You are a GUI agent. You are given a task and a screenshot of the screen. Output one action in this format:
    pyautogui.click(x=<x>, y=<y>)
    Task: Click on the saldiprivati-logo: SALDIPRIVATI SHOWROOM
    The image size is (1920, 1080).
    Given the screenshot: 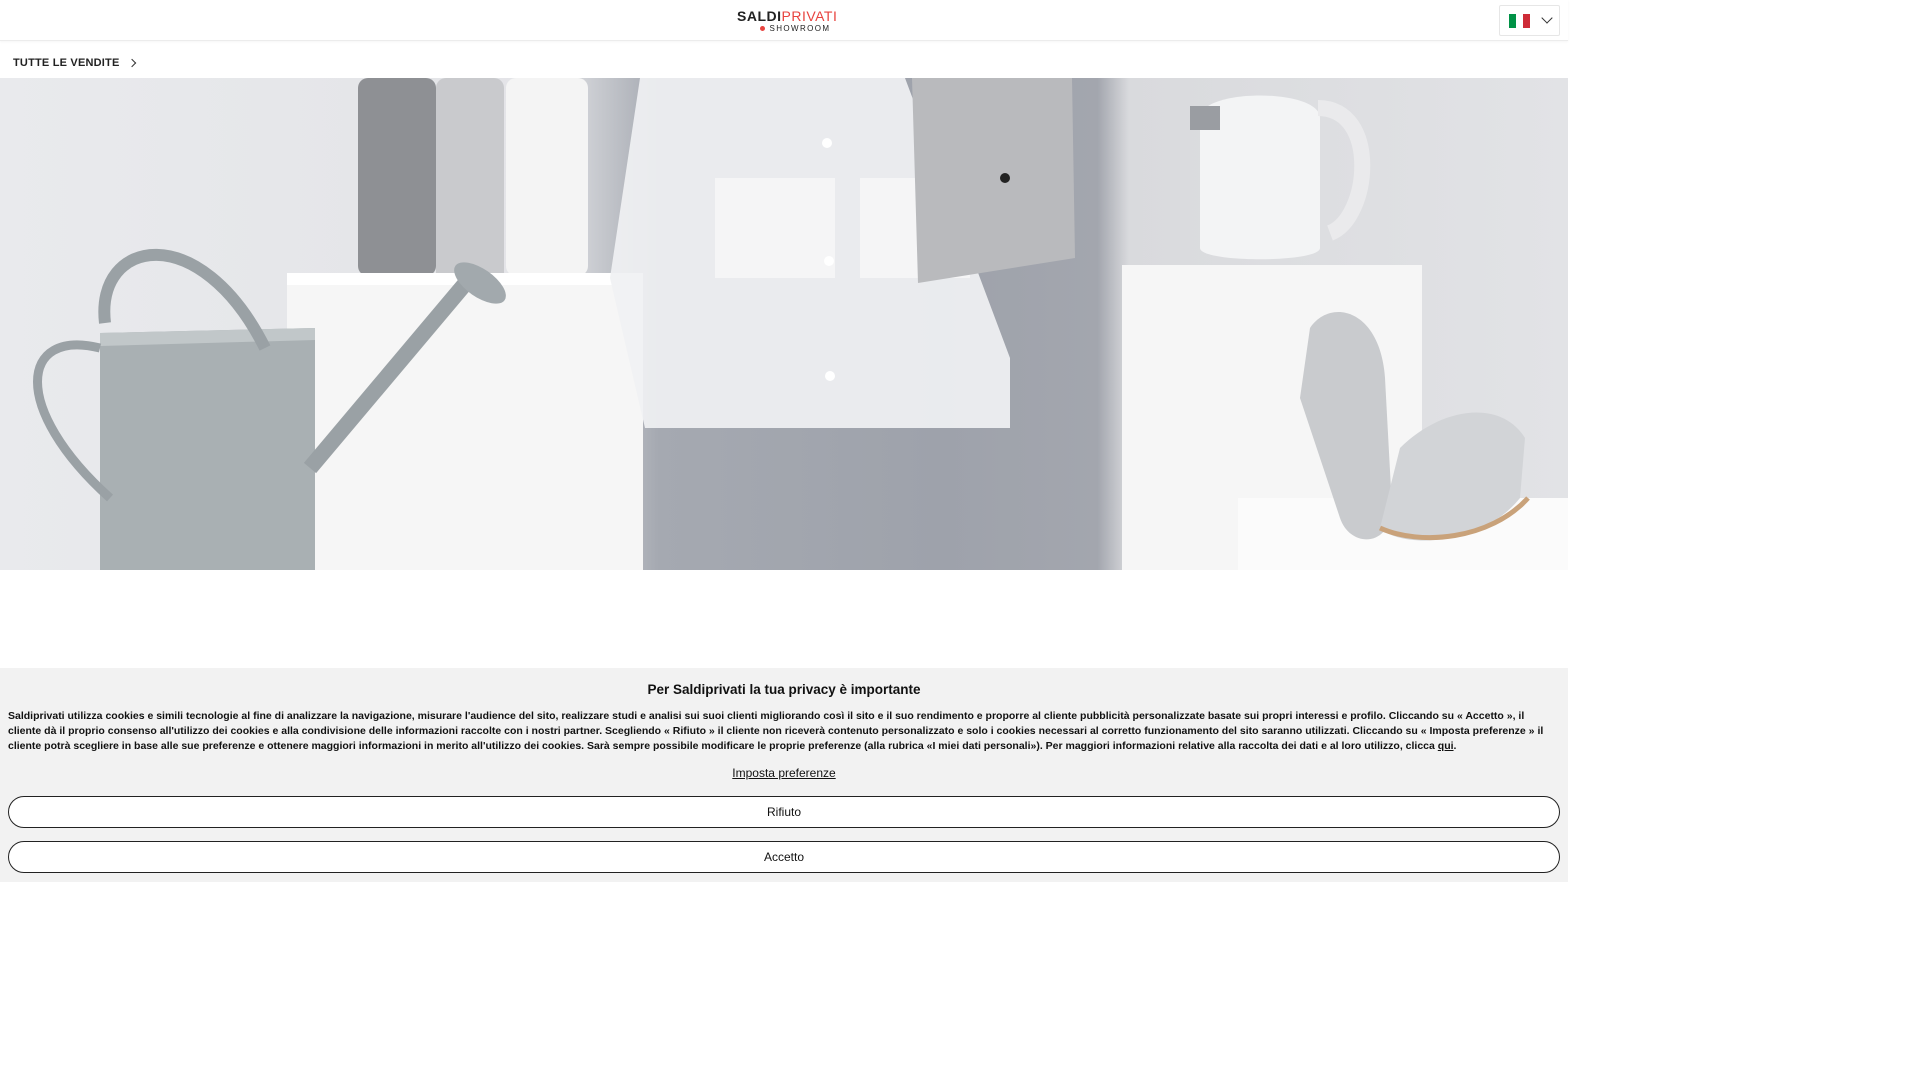 What is the action you would take?
    pyautogui.click(x=787, y=21)
    